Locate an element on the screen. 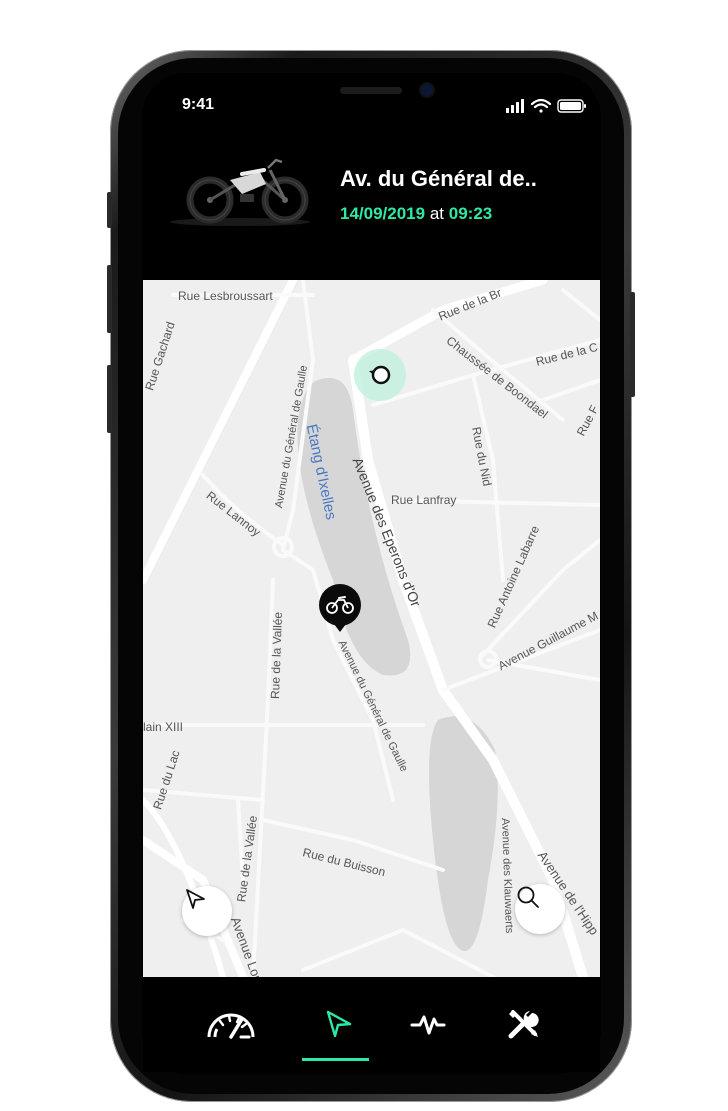 This screenshot has height=1111, width=728. power-button is located at coordinates (632, 344).